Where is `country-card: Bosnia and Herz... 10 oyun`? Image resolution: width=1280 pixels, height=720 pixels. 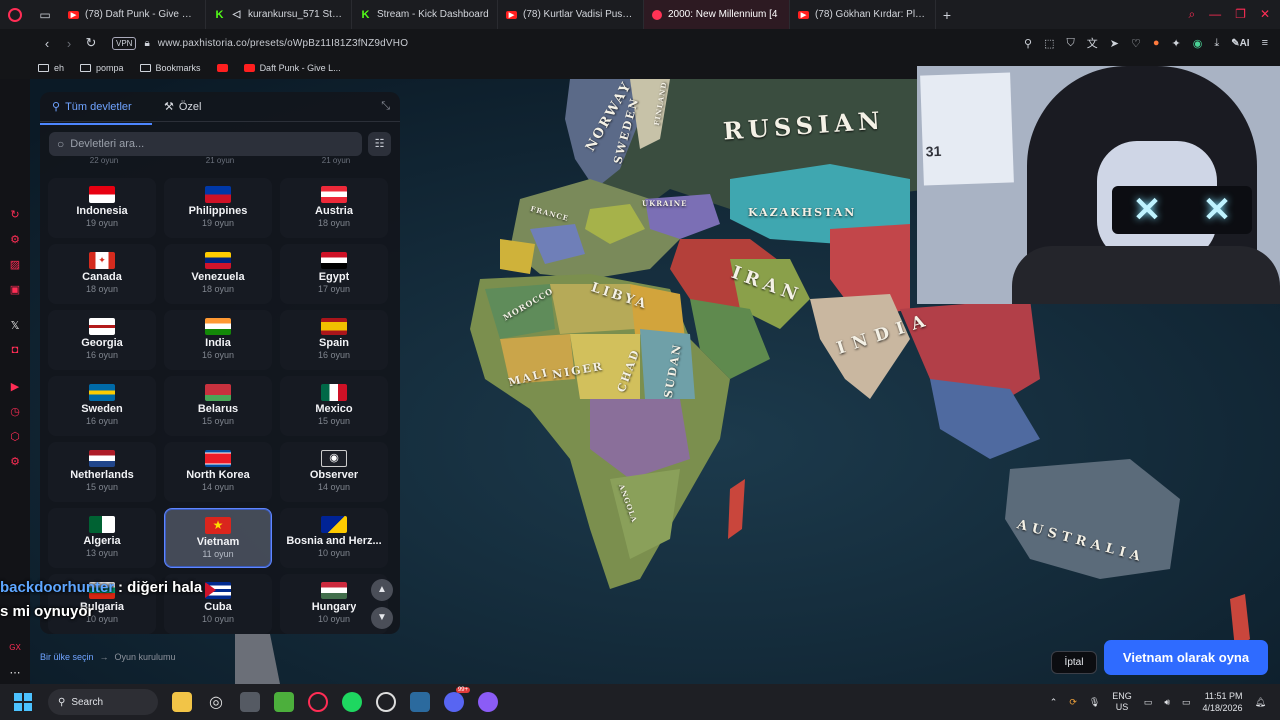
country-card: Bosnia and Herz... 10 oyun is located at coordinates (334, 538).